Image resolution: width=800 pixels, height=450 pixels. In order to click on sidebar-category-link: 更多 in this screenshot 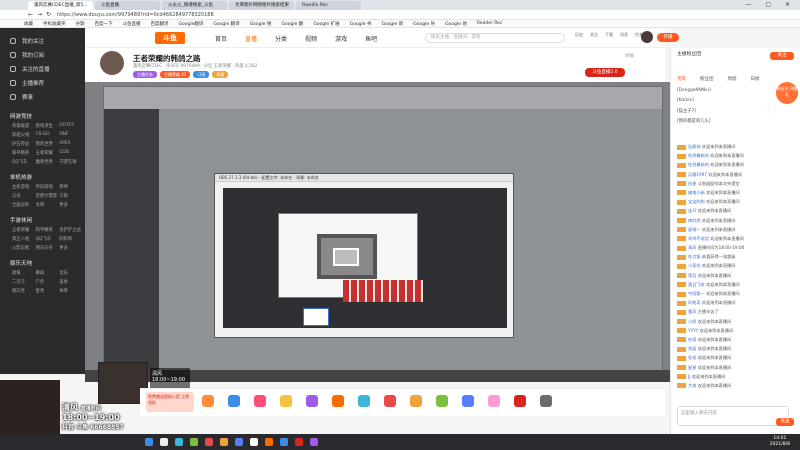, I will do `click(70, 205)`.